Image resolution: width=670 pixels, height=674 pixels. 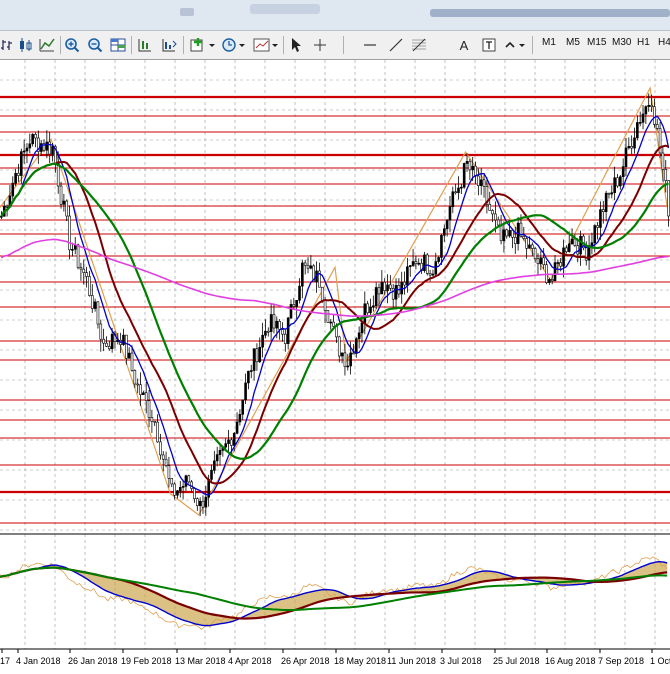 I want to click on chart-shift-icon, so click(x=145, y=45).